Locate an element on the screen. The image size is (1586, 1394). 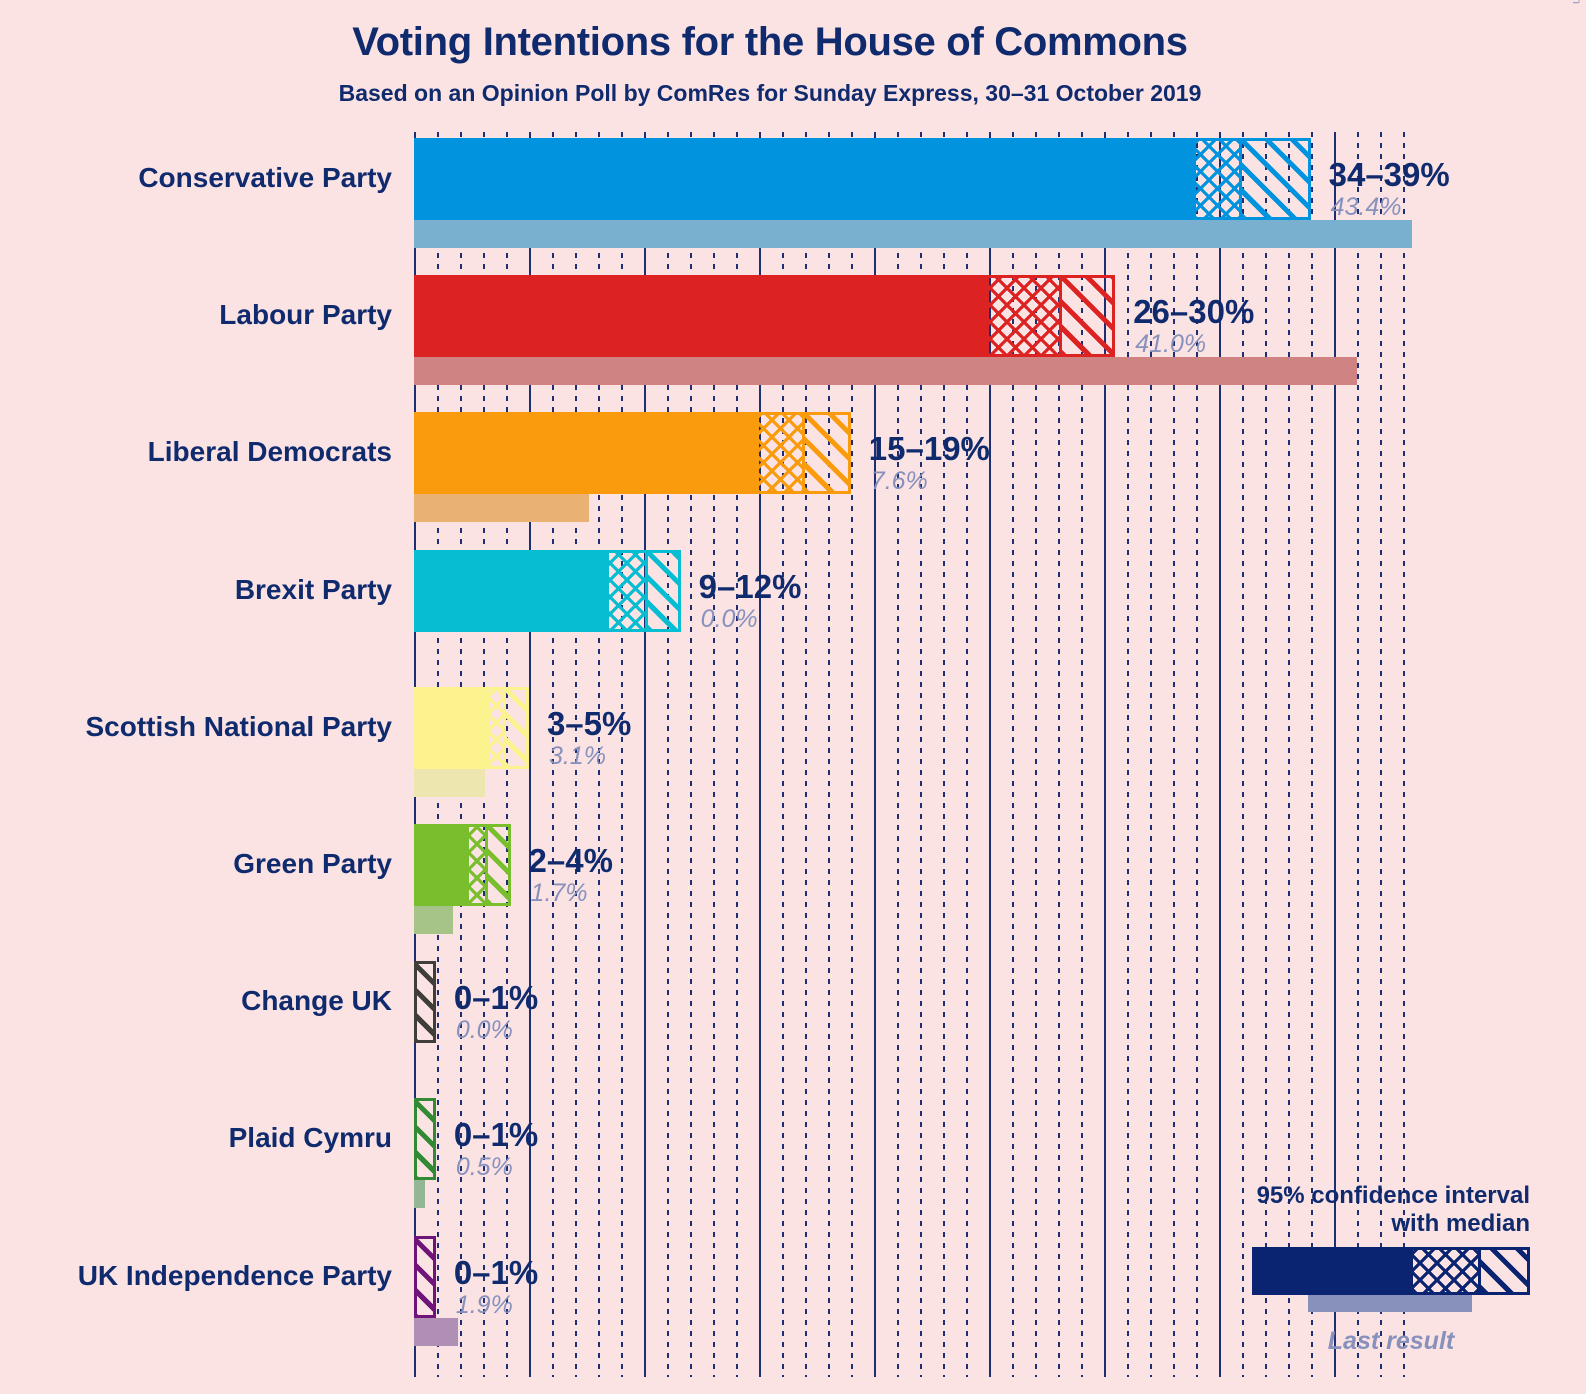
legend-confidence-bar is located at coordinates (1391, 1270).